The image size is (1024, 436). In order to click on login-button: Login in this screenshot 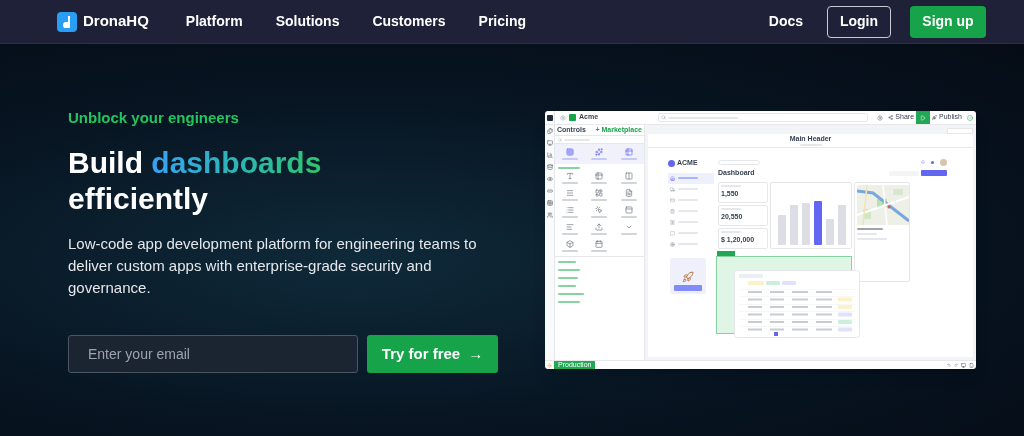, I will do `click(859, 21)`.